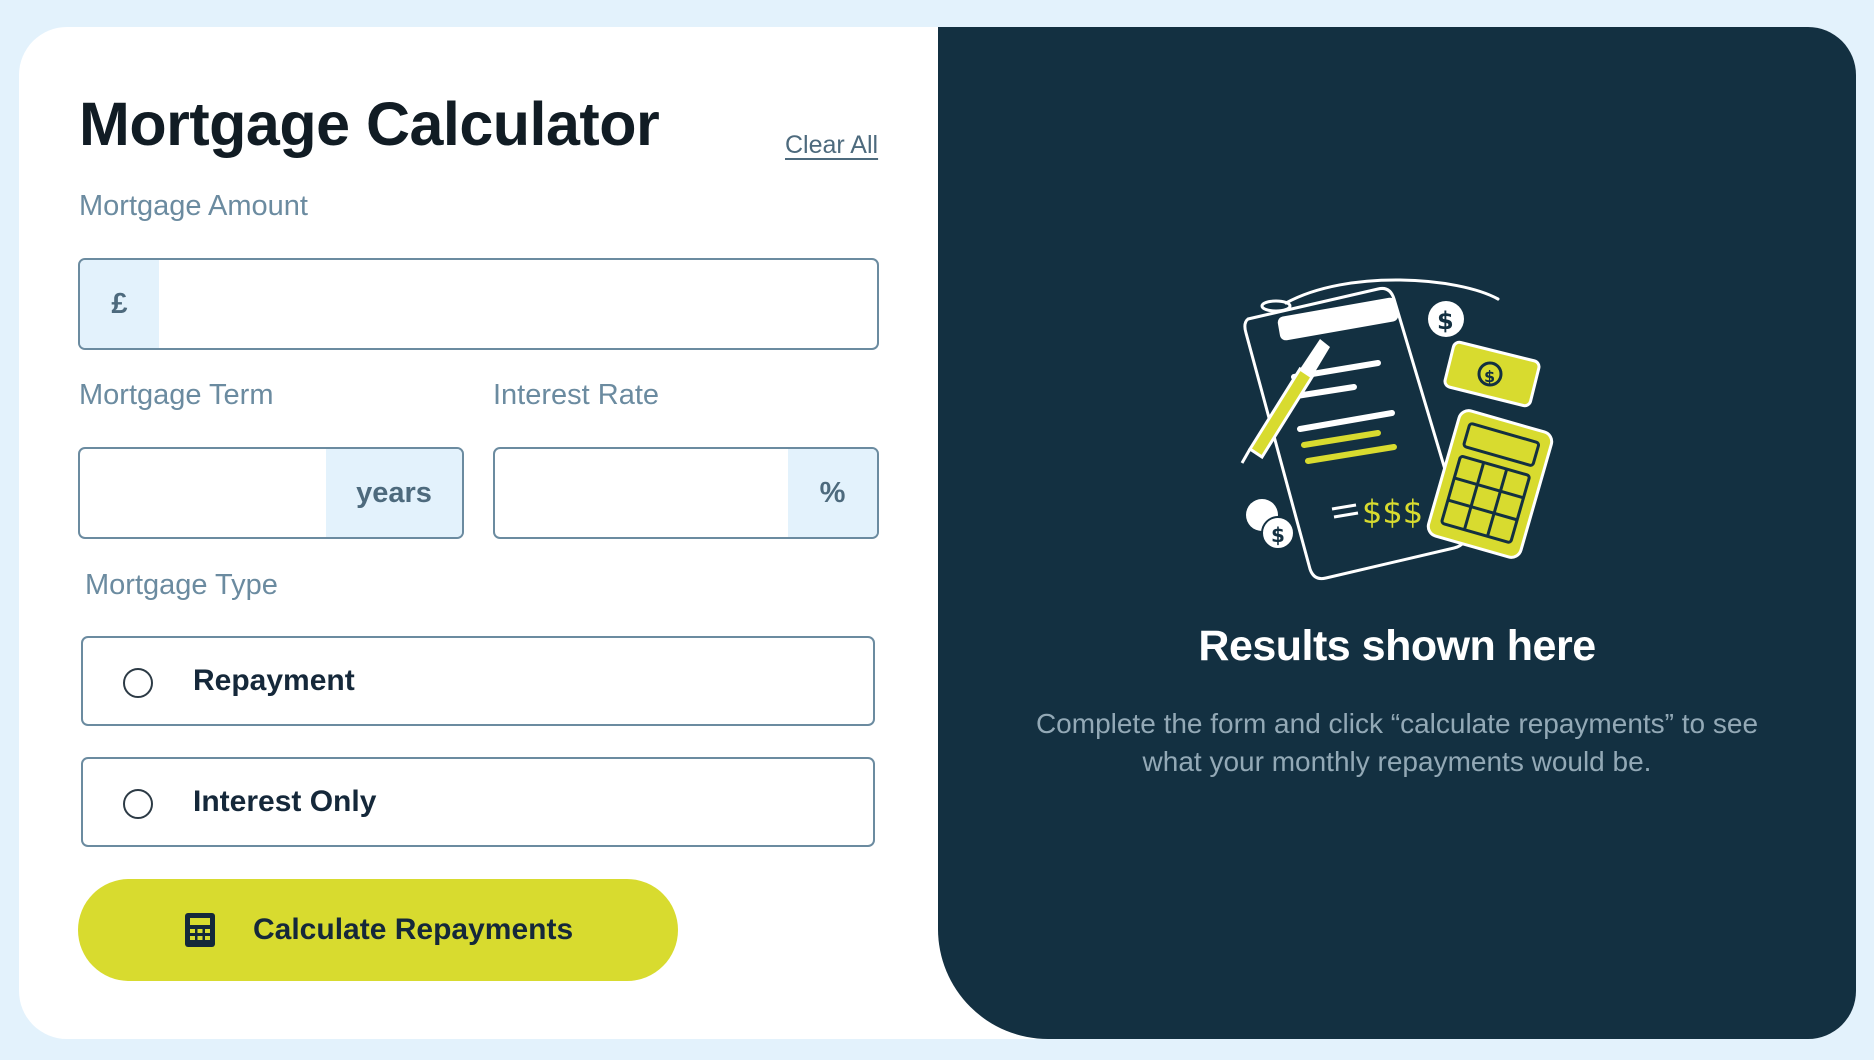 Image resolution: width=1874 pixels, height=1060 pixels. Describe the element at coordinates (119, 304) in the screenshot. I see `currency-addon: £` at that location.